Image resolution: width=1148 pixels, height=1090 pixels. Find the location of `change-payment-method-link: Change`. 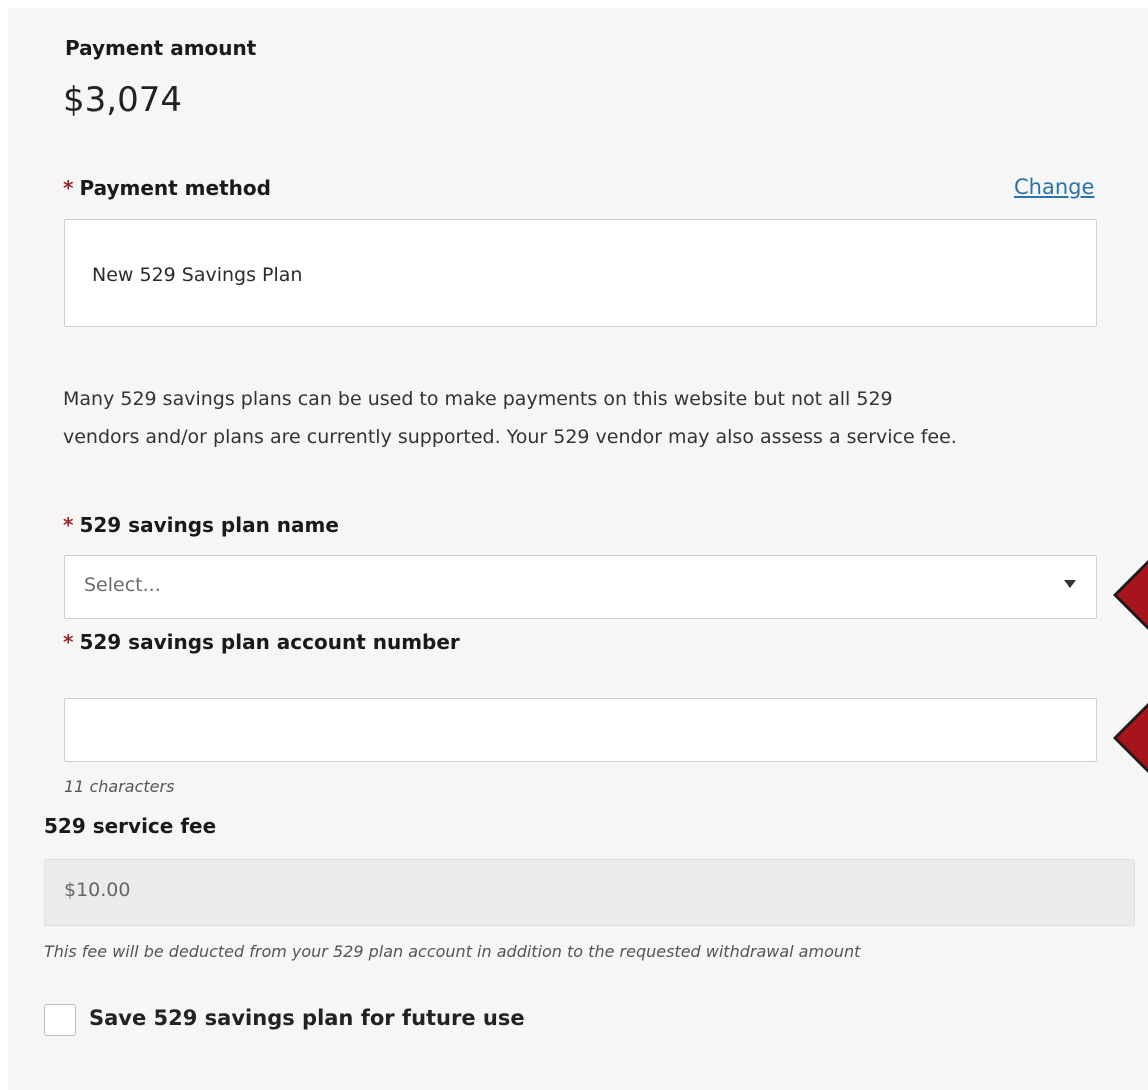

change-payment-method-link: Change is located at coordinates (1054, 187).